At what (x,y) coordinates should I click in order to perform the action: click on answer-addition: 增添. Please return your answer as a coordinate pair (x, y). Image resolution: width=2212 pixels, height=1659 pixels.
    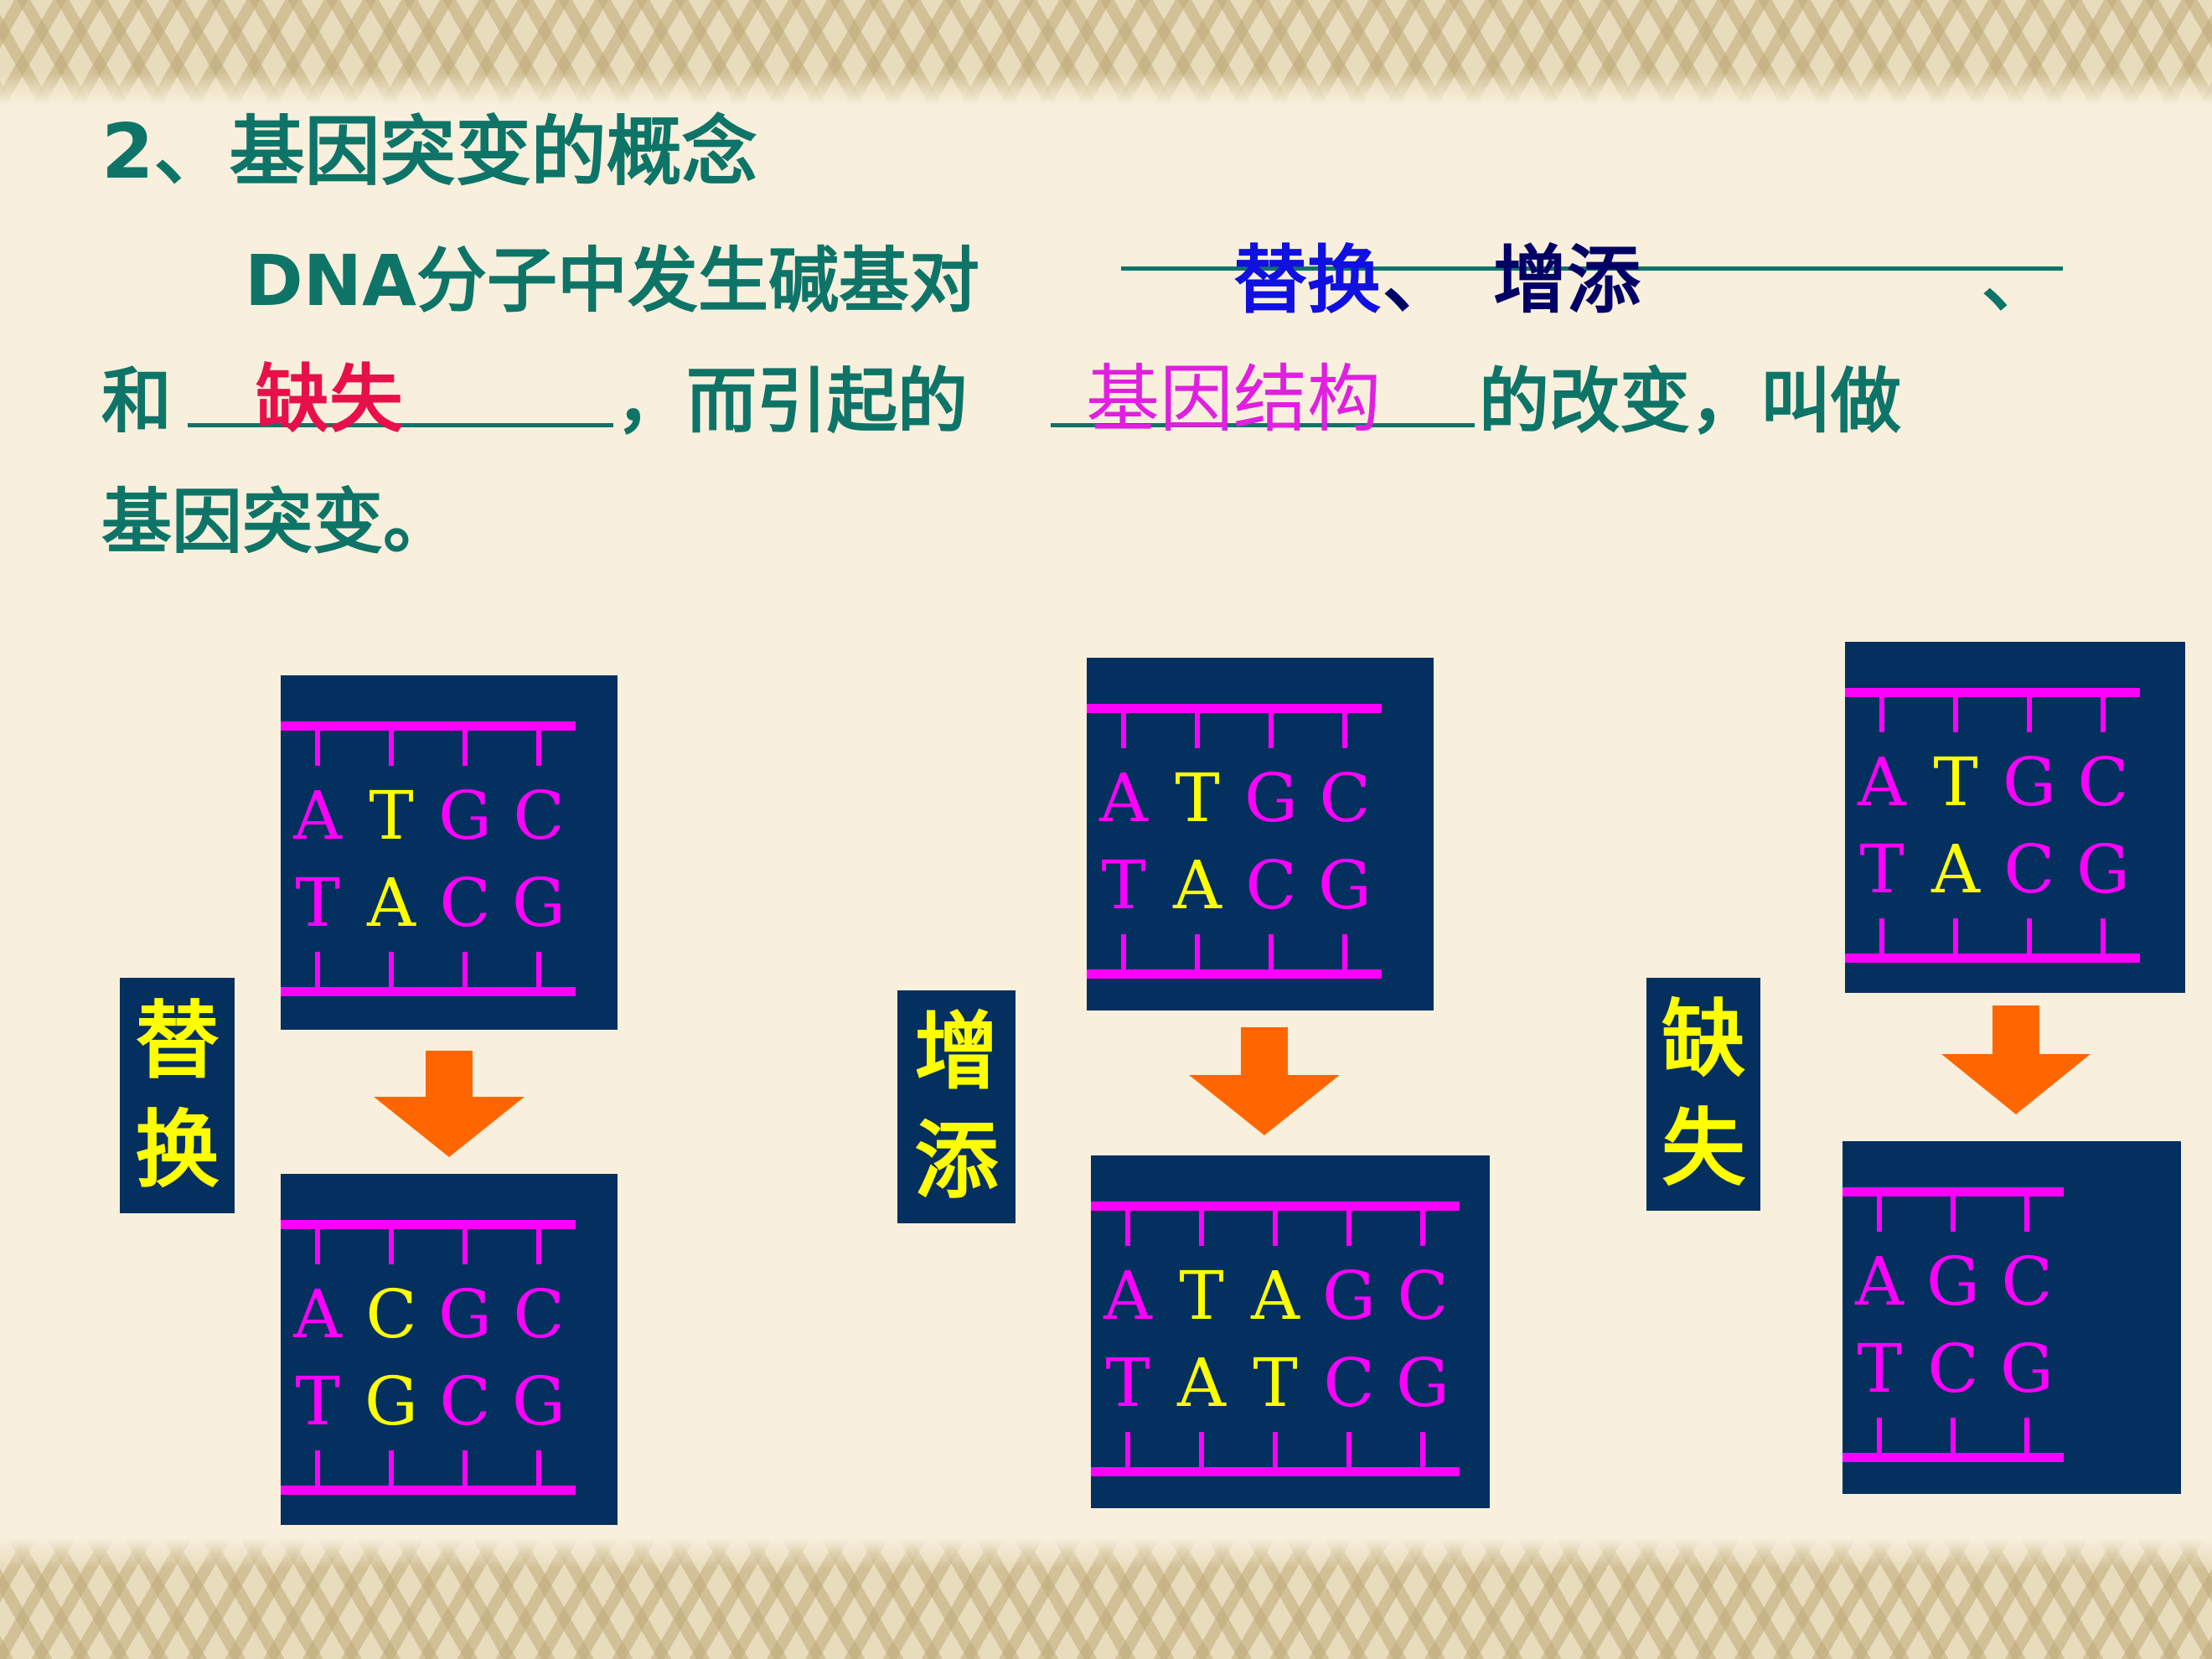
    Looking at the image, I should click on (1567, 280).